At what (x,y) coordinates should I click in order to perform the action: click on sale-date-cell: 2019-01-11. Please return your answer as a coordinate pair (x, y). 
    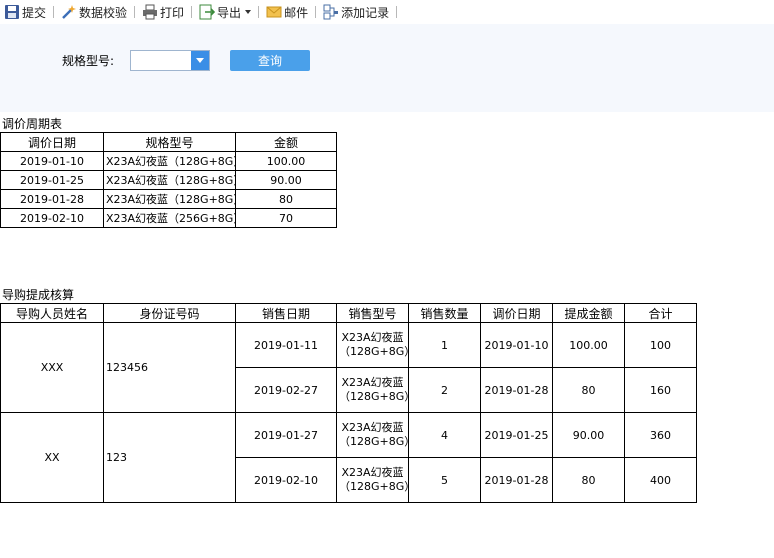
    Looking at the image, I should click on (286, 345).